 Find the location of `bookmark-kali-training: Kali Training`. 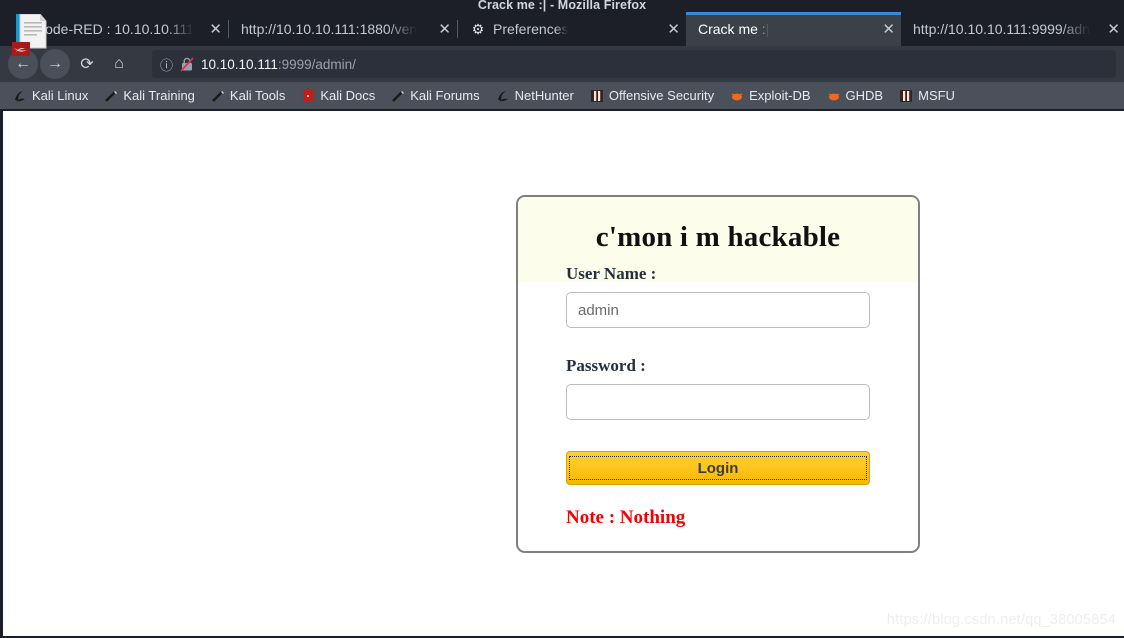

bookmark-kali-training: Kali Training is located at coordinates (149, 95).